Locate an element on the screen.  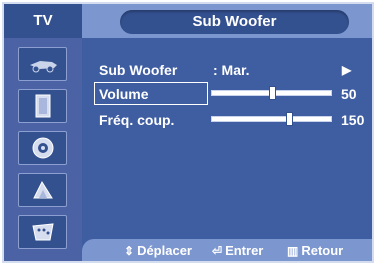
sidebar-item-input is located at coordinates (42, 232).